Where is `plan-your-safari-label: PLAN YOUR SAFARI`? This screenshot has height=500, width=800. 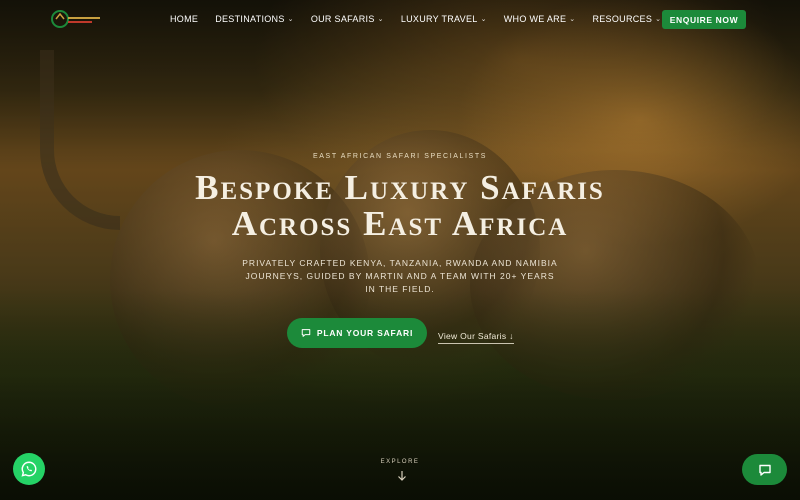 plan-your-safari-label: PLAN YOUR SAFARI is located at coordinates (365, 333).